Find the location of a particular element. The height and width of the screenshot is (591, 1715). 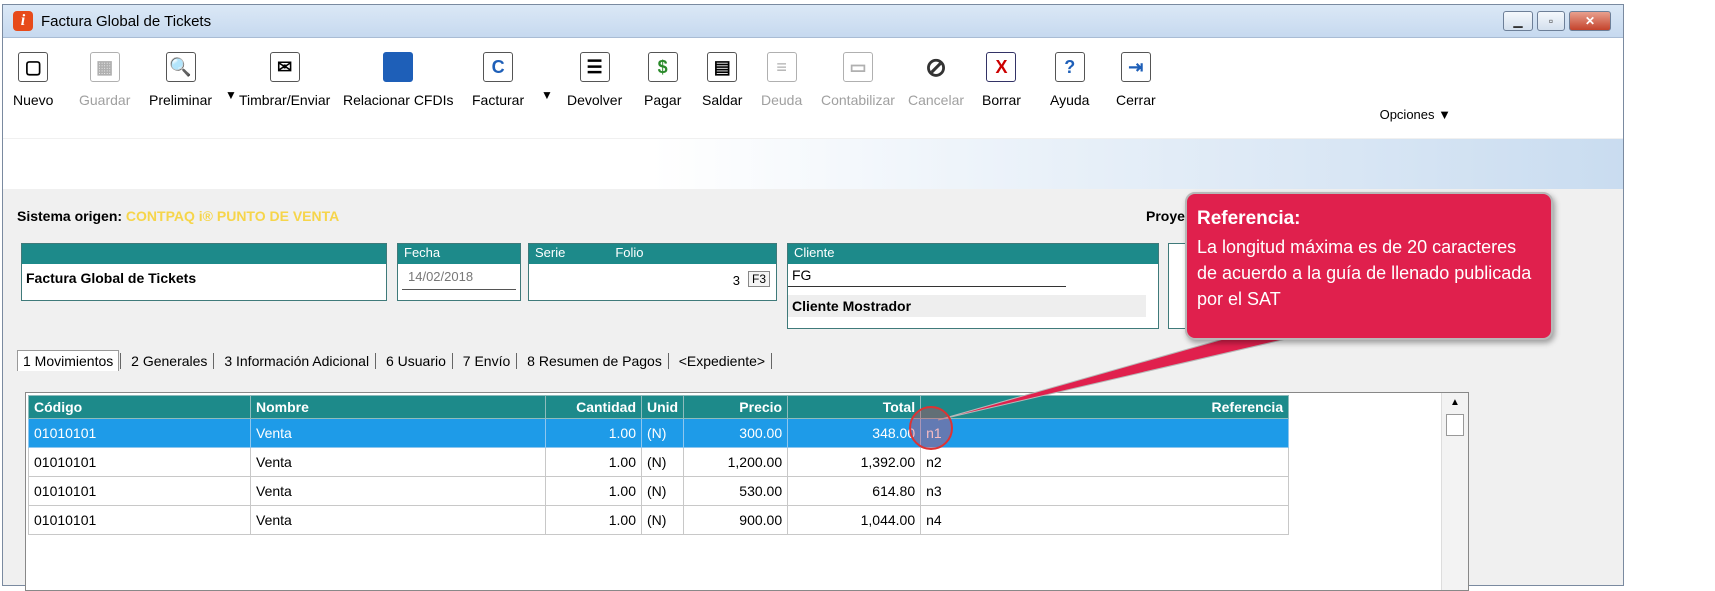

callout-title: Referencia: is located at coordinates (1249, 218).